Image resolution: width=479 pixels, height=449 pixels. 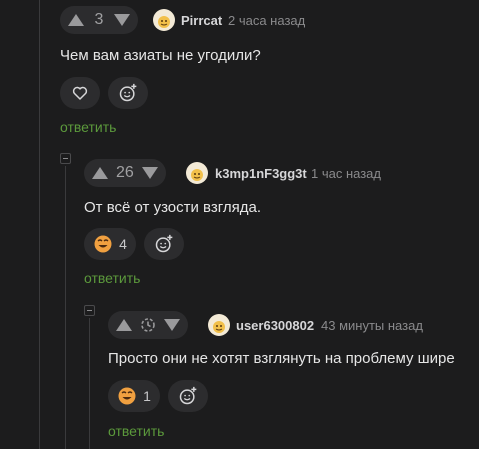 What do you see at coordinates (147, 396) in the screenshot?
I see `reaction-count: 1` at bounding box center [147, 396].